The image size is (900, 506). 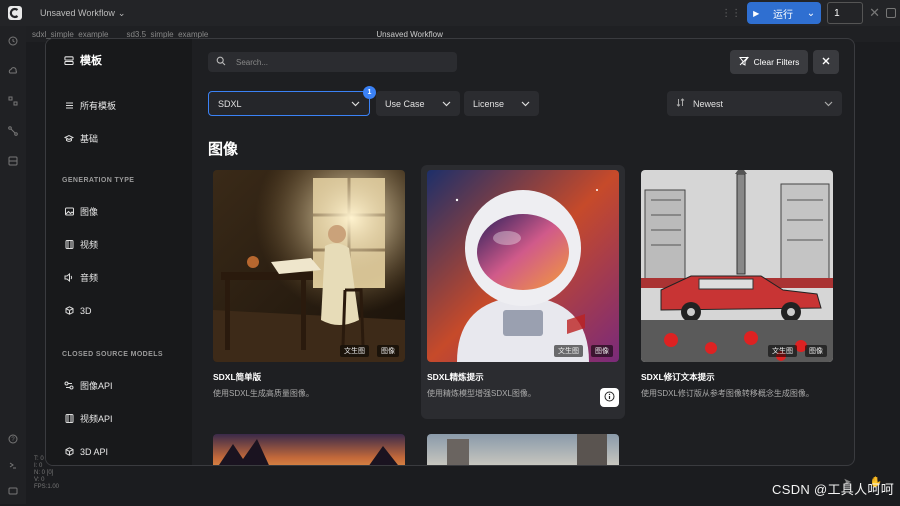 What do you see at coordinates (112, 354) in the screenshot?
I see `section-closed-source-models: CLOSED SOURCE MODELS` at bounding box center [112, 354].